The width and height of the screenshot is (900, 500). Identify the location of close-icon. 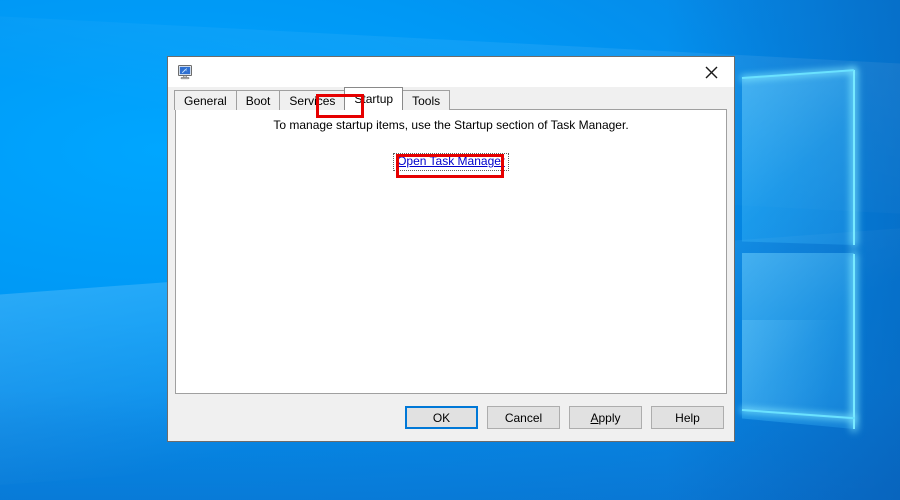
(711, 72).